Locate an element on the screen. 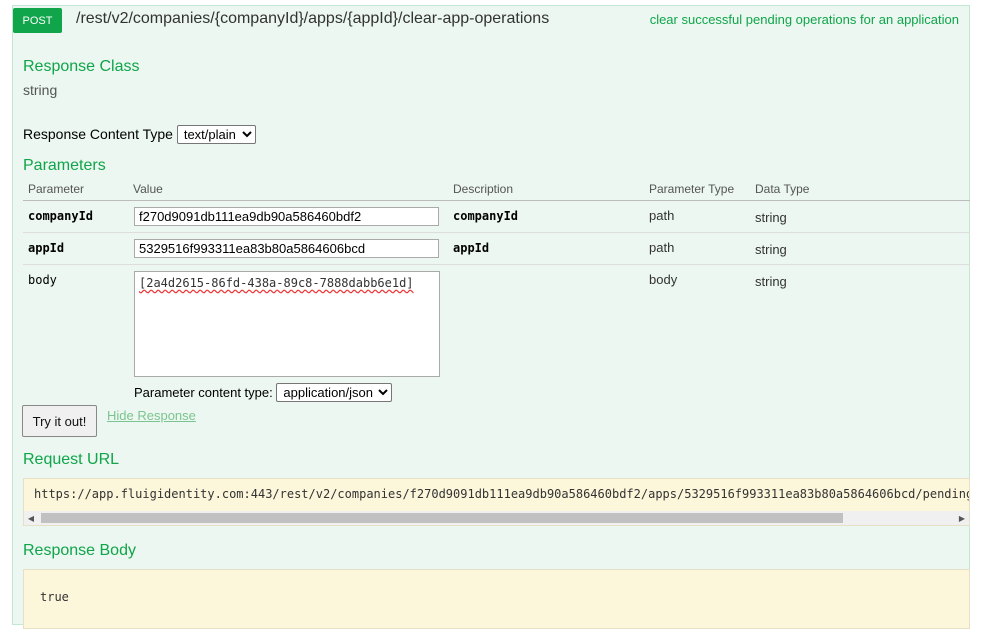  scroll-left-arrow-icon: ◀ is located at coordinates (31, 518).